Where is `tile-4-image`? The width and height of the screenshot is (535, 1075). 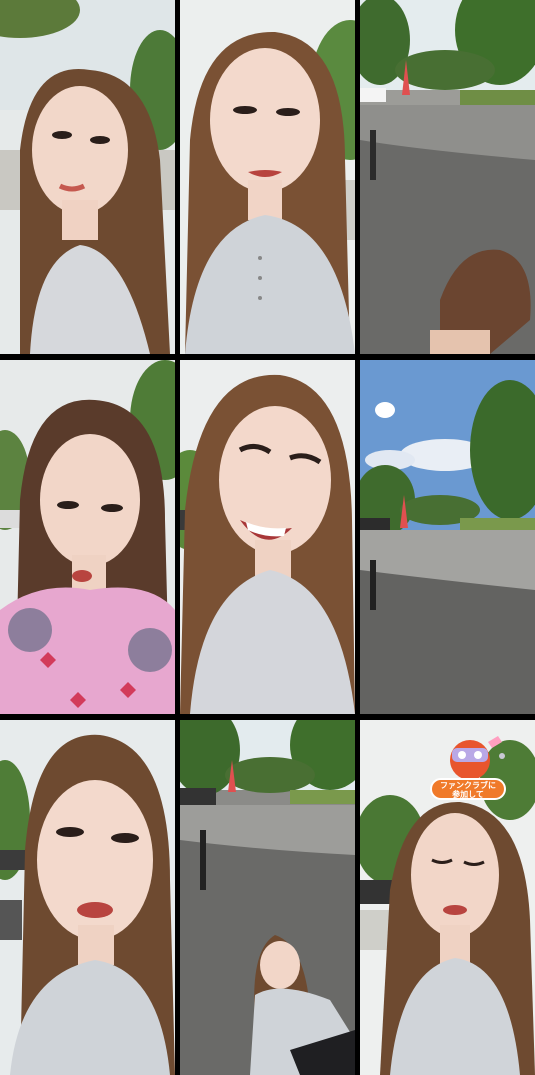 tile-4-image is located at coordinates (87, 537).